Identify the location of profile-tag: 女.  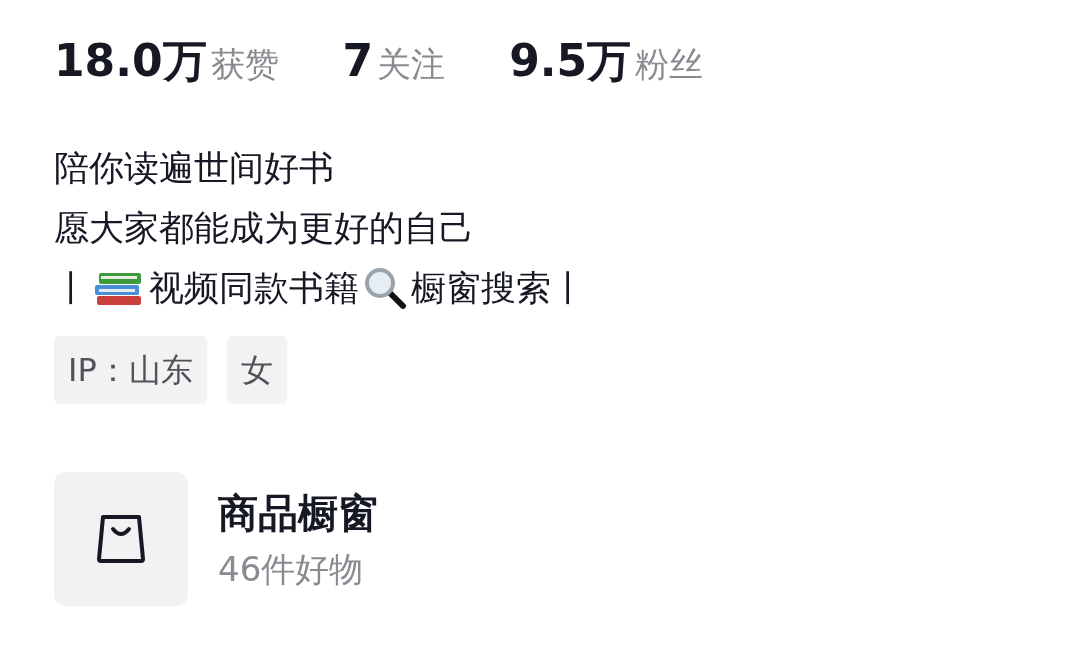
(256, 370).